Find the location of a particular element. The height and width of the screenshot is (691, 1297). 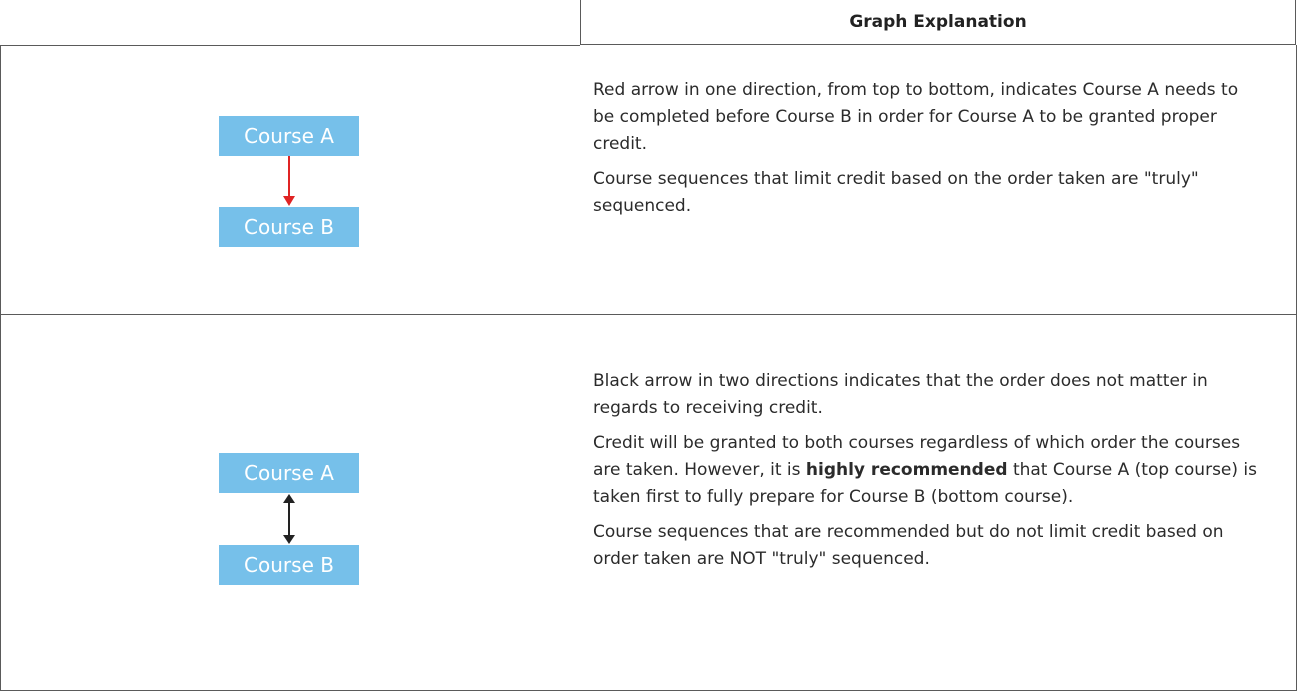

header-title: Graph Explanation is located at coordinates (938, 22).